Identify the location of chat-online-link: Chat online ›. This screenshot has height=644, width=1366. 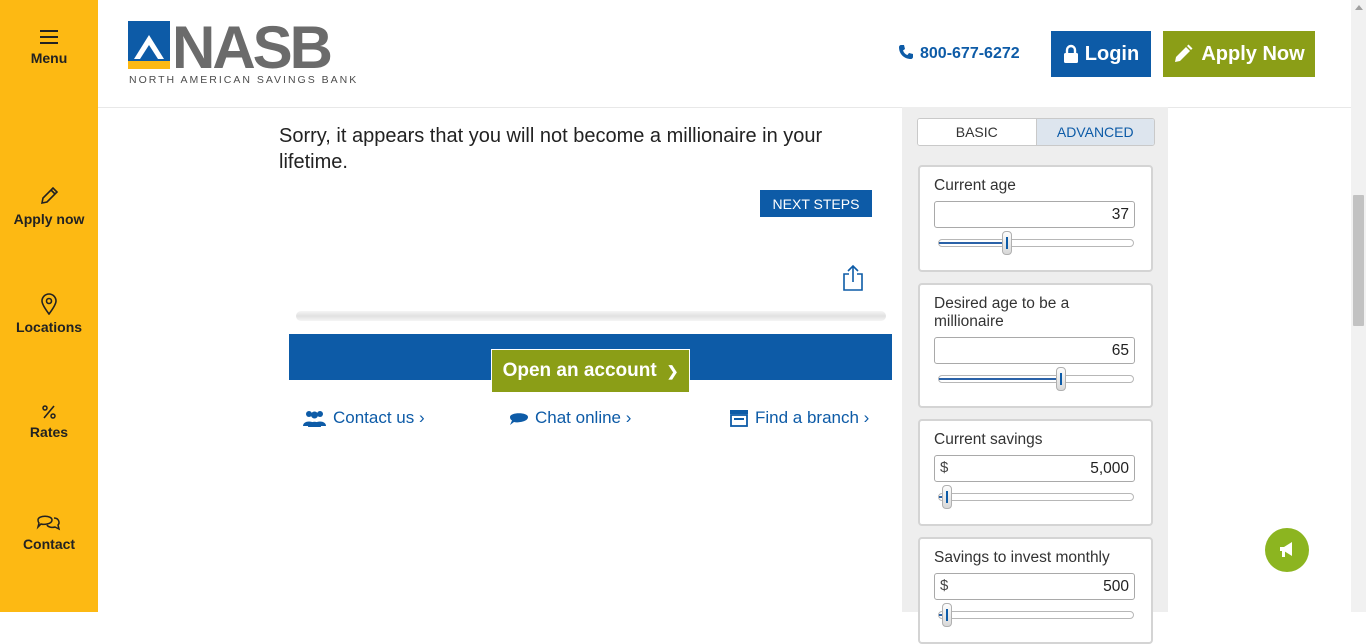
(570, 418).